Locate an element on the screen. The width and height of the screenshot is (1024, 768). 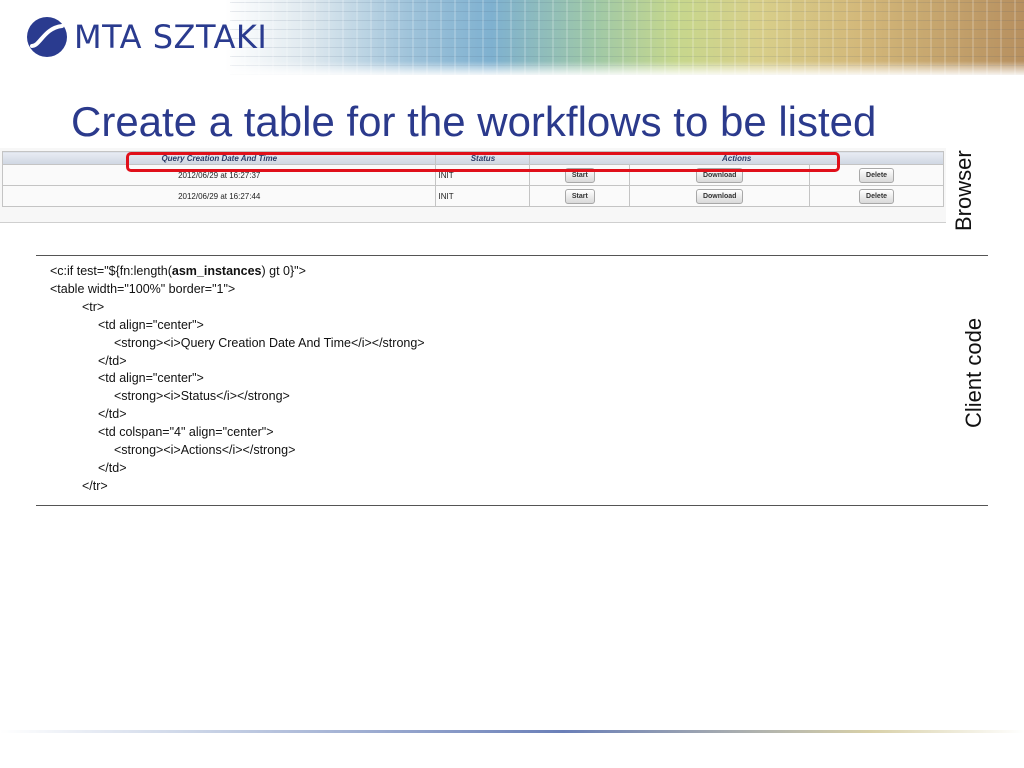
code-line: </tr> is located at coordinates (95, 485).